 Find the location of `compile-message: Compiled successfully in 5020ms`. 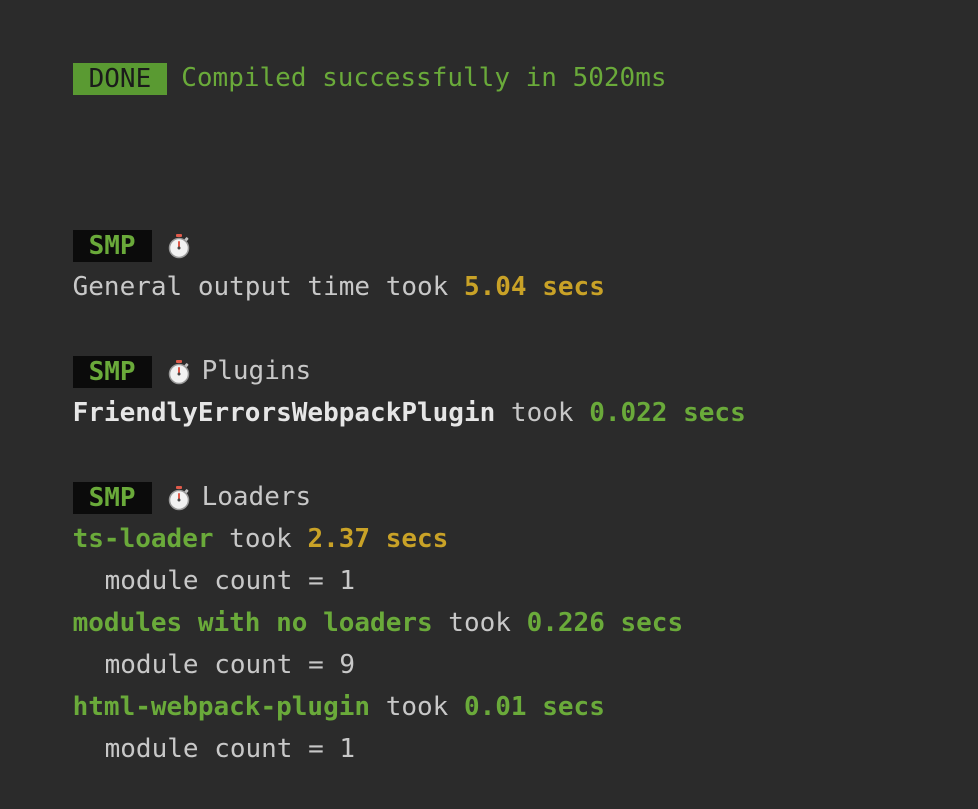

compile-message: Compiled successfully in 5020ms is located at coordinates (424, 78).